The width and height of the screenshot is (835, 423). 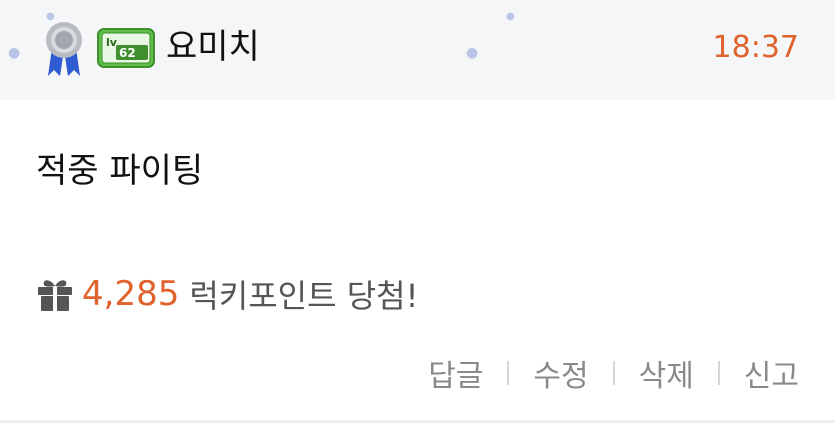 I want to click on edit-button: 수정, so click(x=560, y=373).